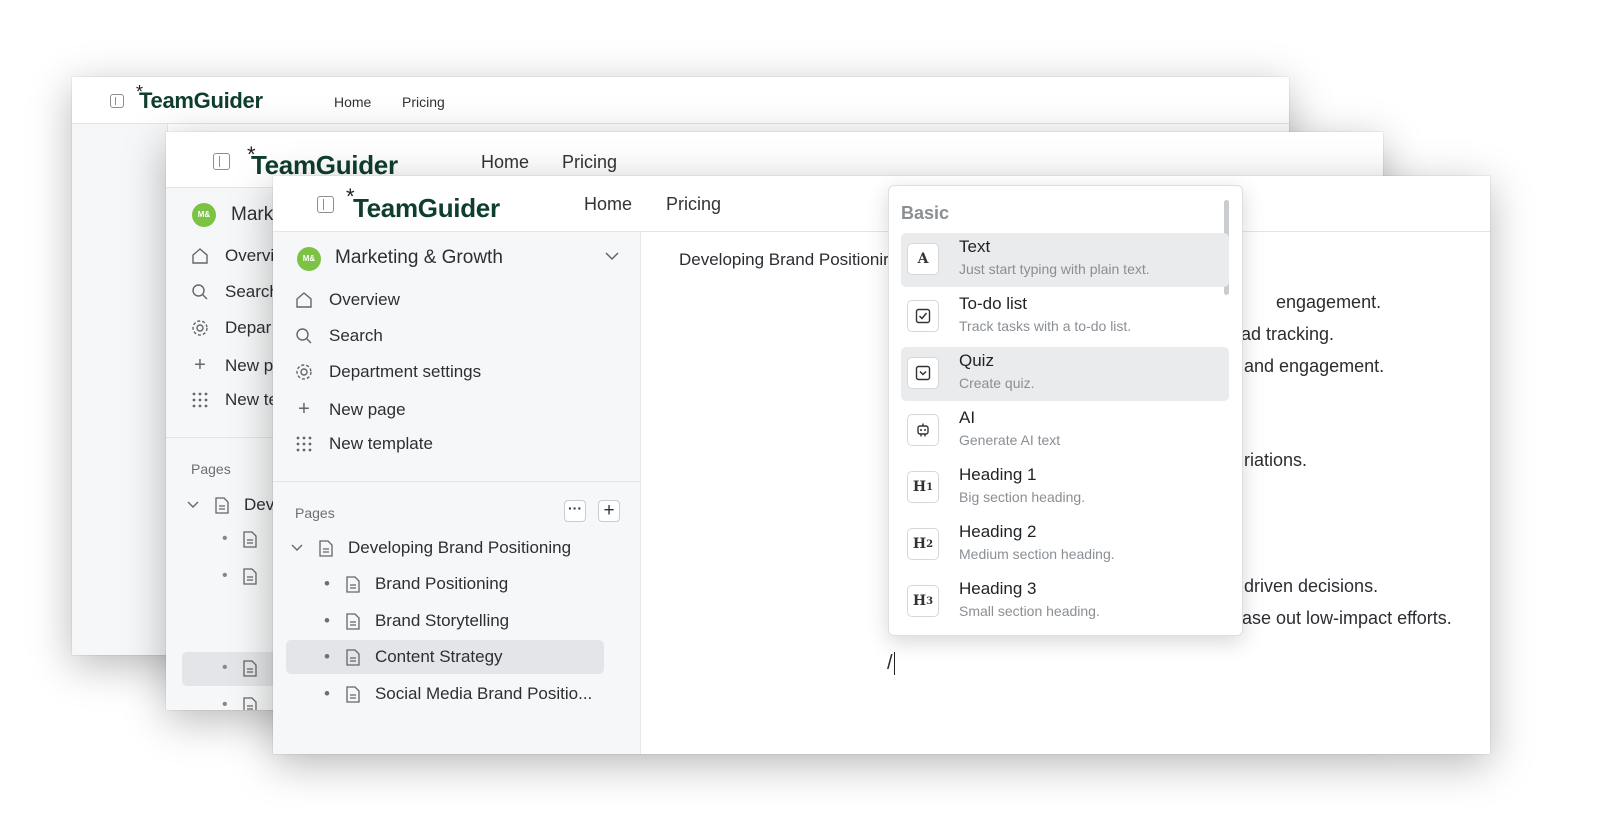 The width and height of the screenshot is (1613, 826). I want to click on sidebar-item-label: Department settings, so click(405, 371).